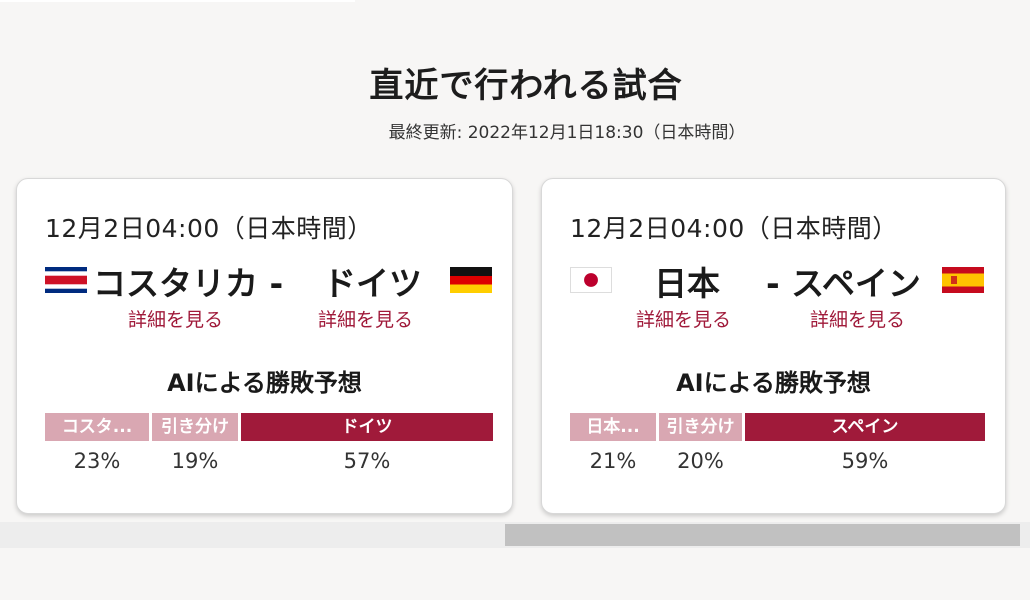  What do you see at coordinates (865, 427) in the screenshot?
I see `away-win-segment: スペイン` at bounding box center [865, 427].